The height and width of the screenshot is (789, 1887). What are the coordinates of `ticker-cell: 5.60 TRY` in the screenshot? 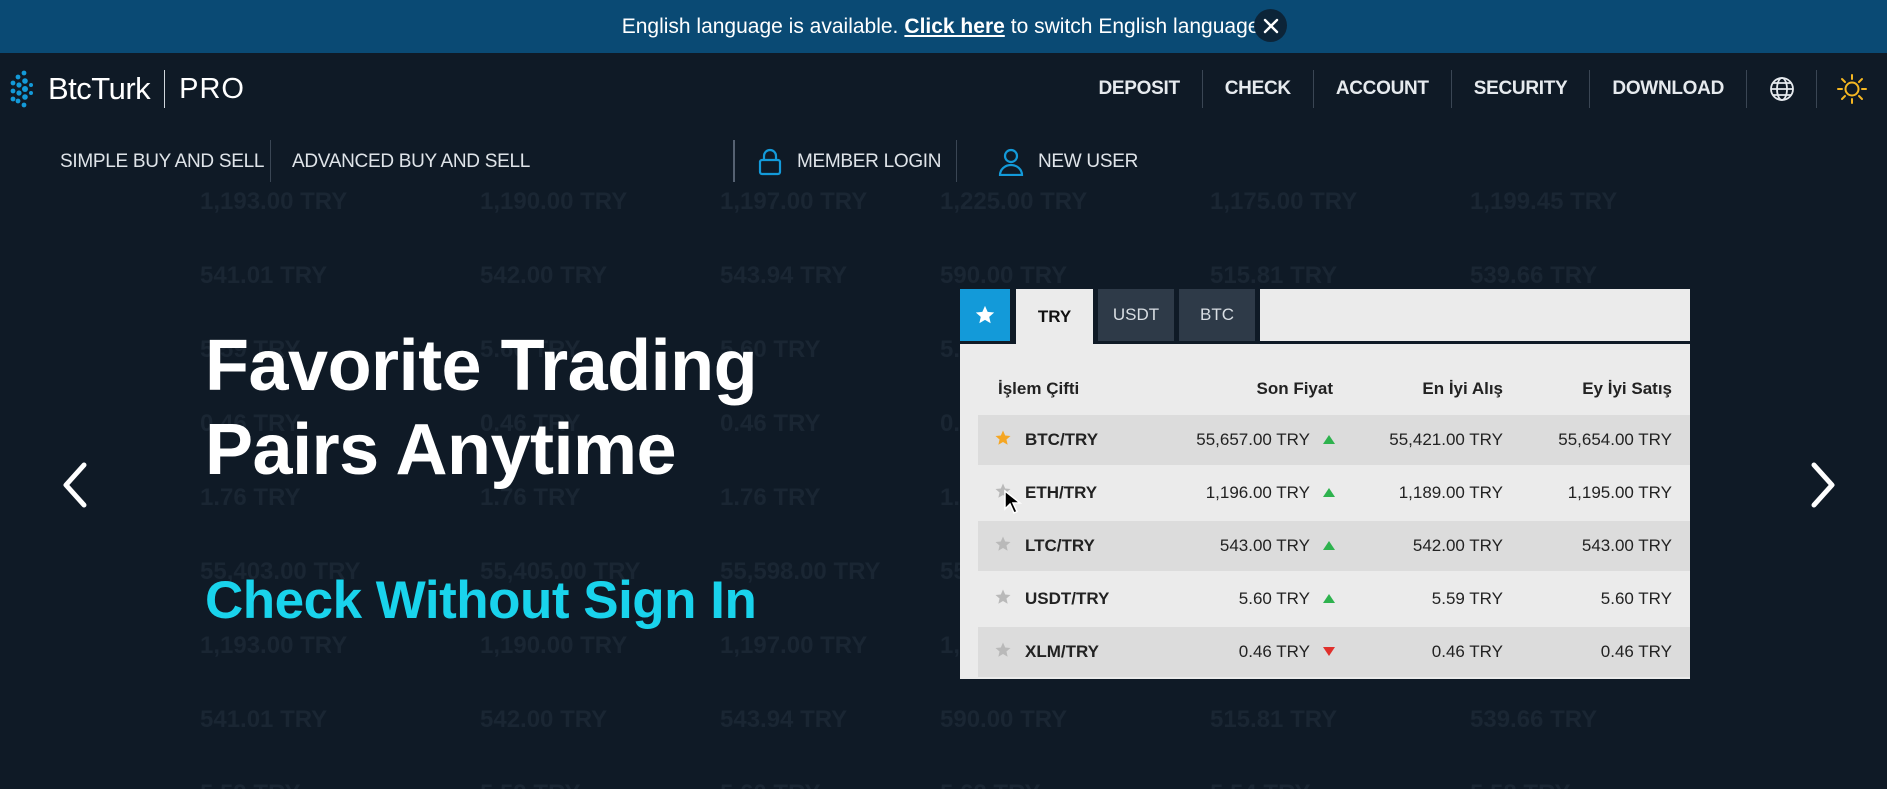 It's located at (770, 784).